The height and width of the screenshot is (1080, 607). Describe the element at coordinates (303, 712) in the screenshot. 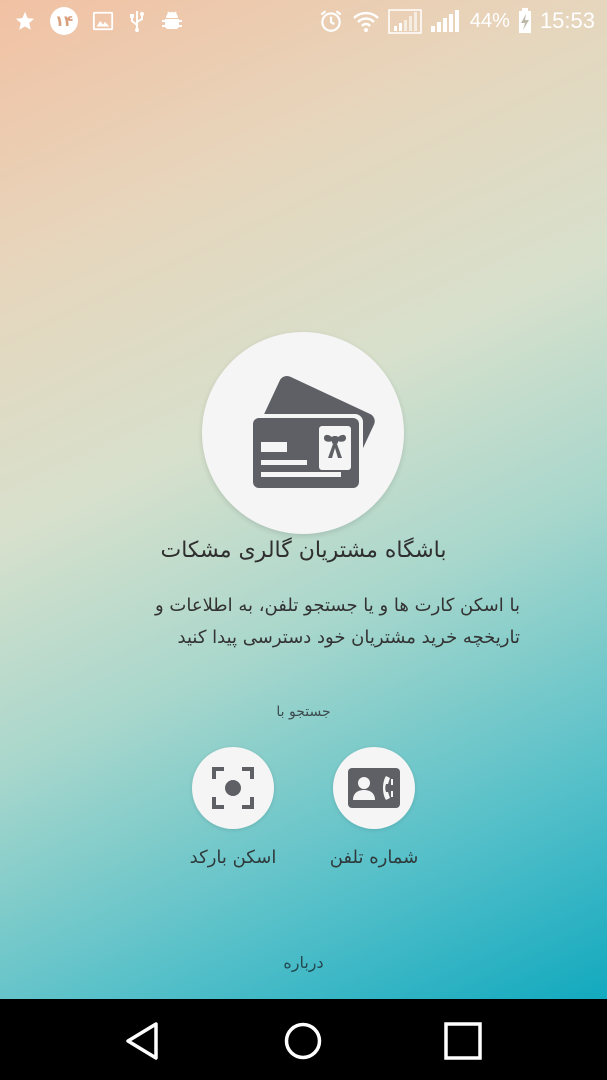

I see `search-heading: جستجو با` at that location.